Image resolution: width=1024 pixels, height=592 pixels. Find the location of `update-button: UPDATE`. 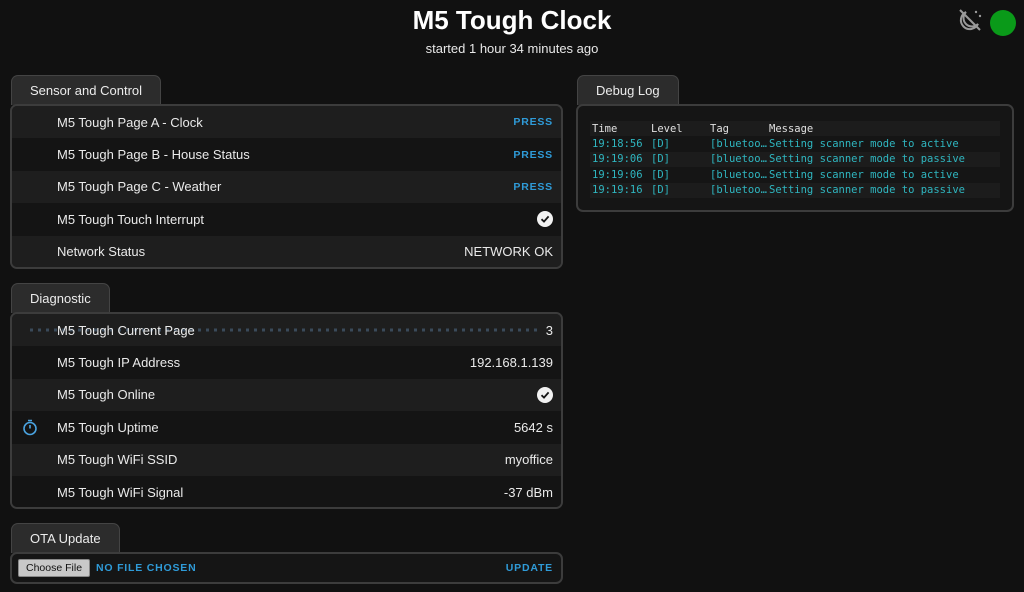

update-button: UPDATE is located at coordinates (529, 568).